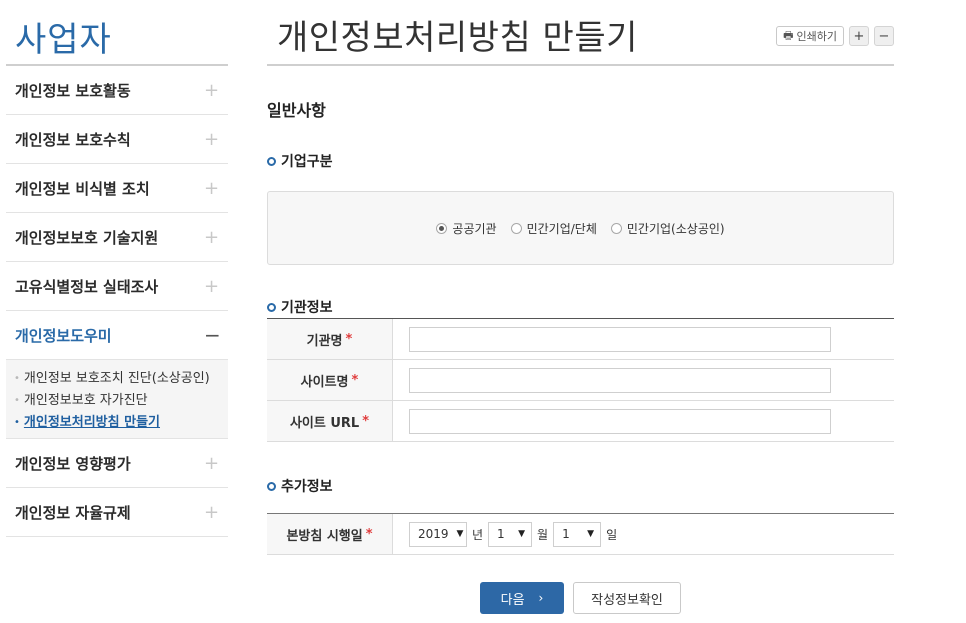 The width and height of the screenshot is (966, 623). I want to click on sidebar-item-label: 개인정보보호 기술지원, so click(87, 237).